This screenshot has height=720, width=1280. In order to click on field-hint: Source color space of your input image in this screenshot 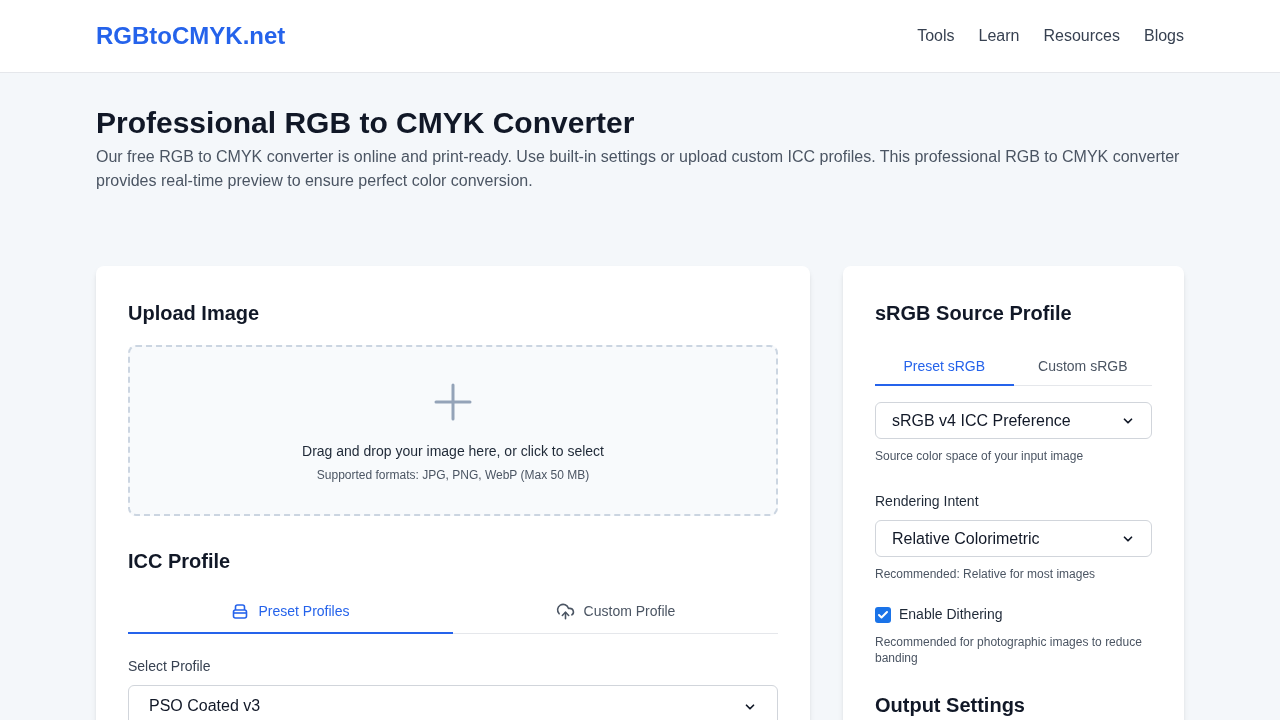, I will do `click(980, 456)`.